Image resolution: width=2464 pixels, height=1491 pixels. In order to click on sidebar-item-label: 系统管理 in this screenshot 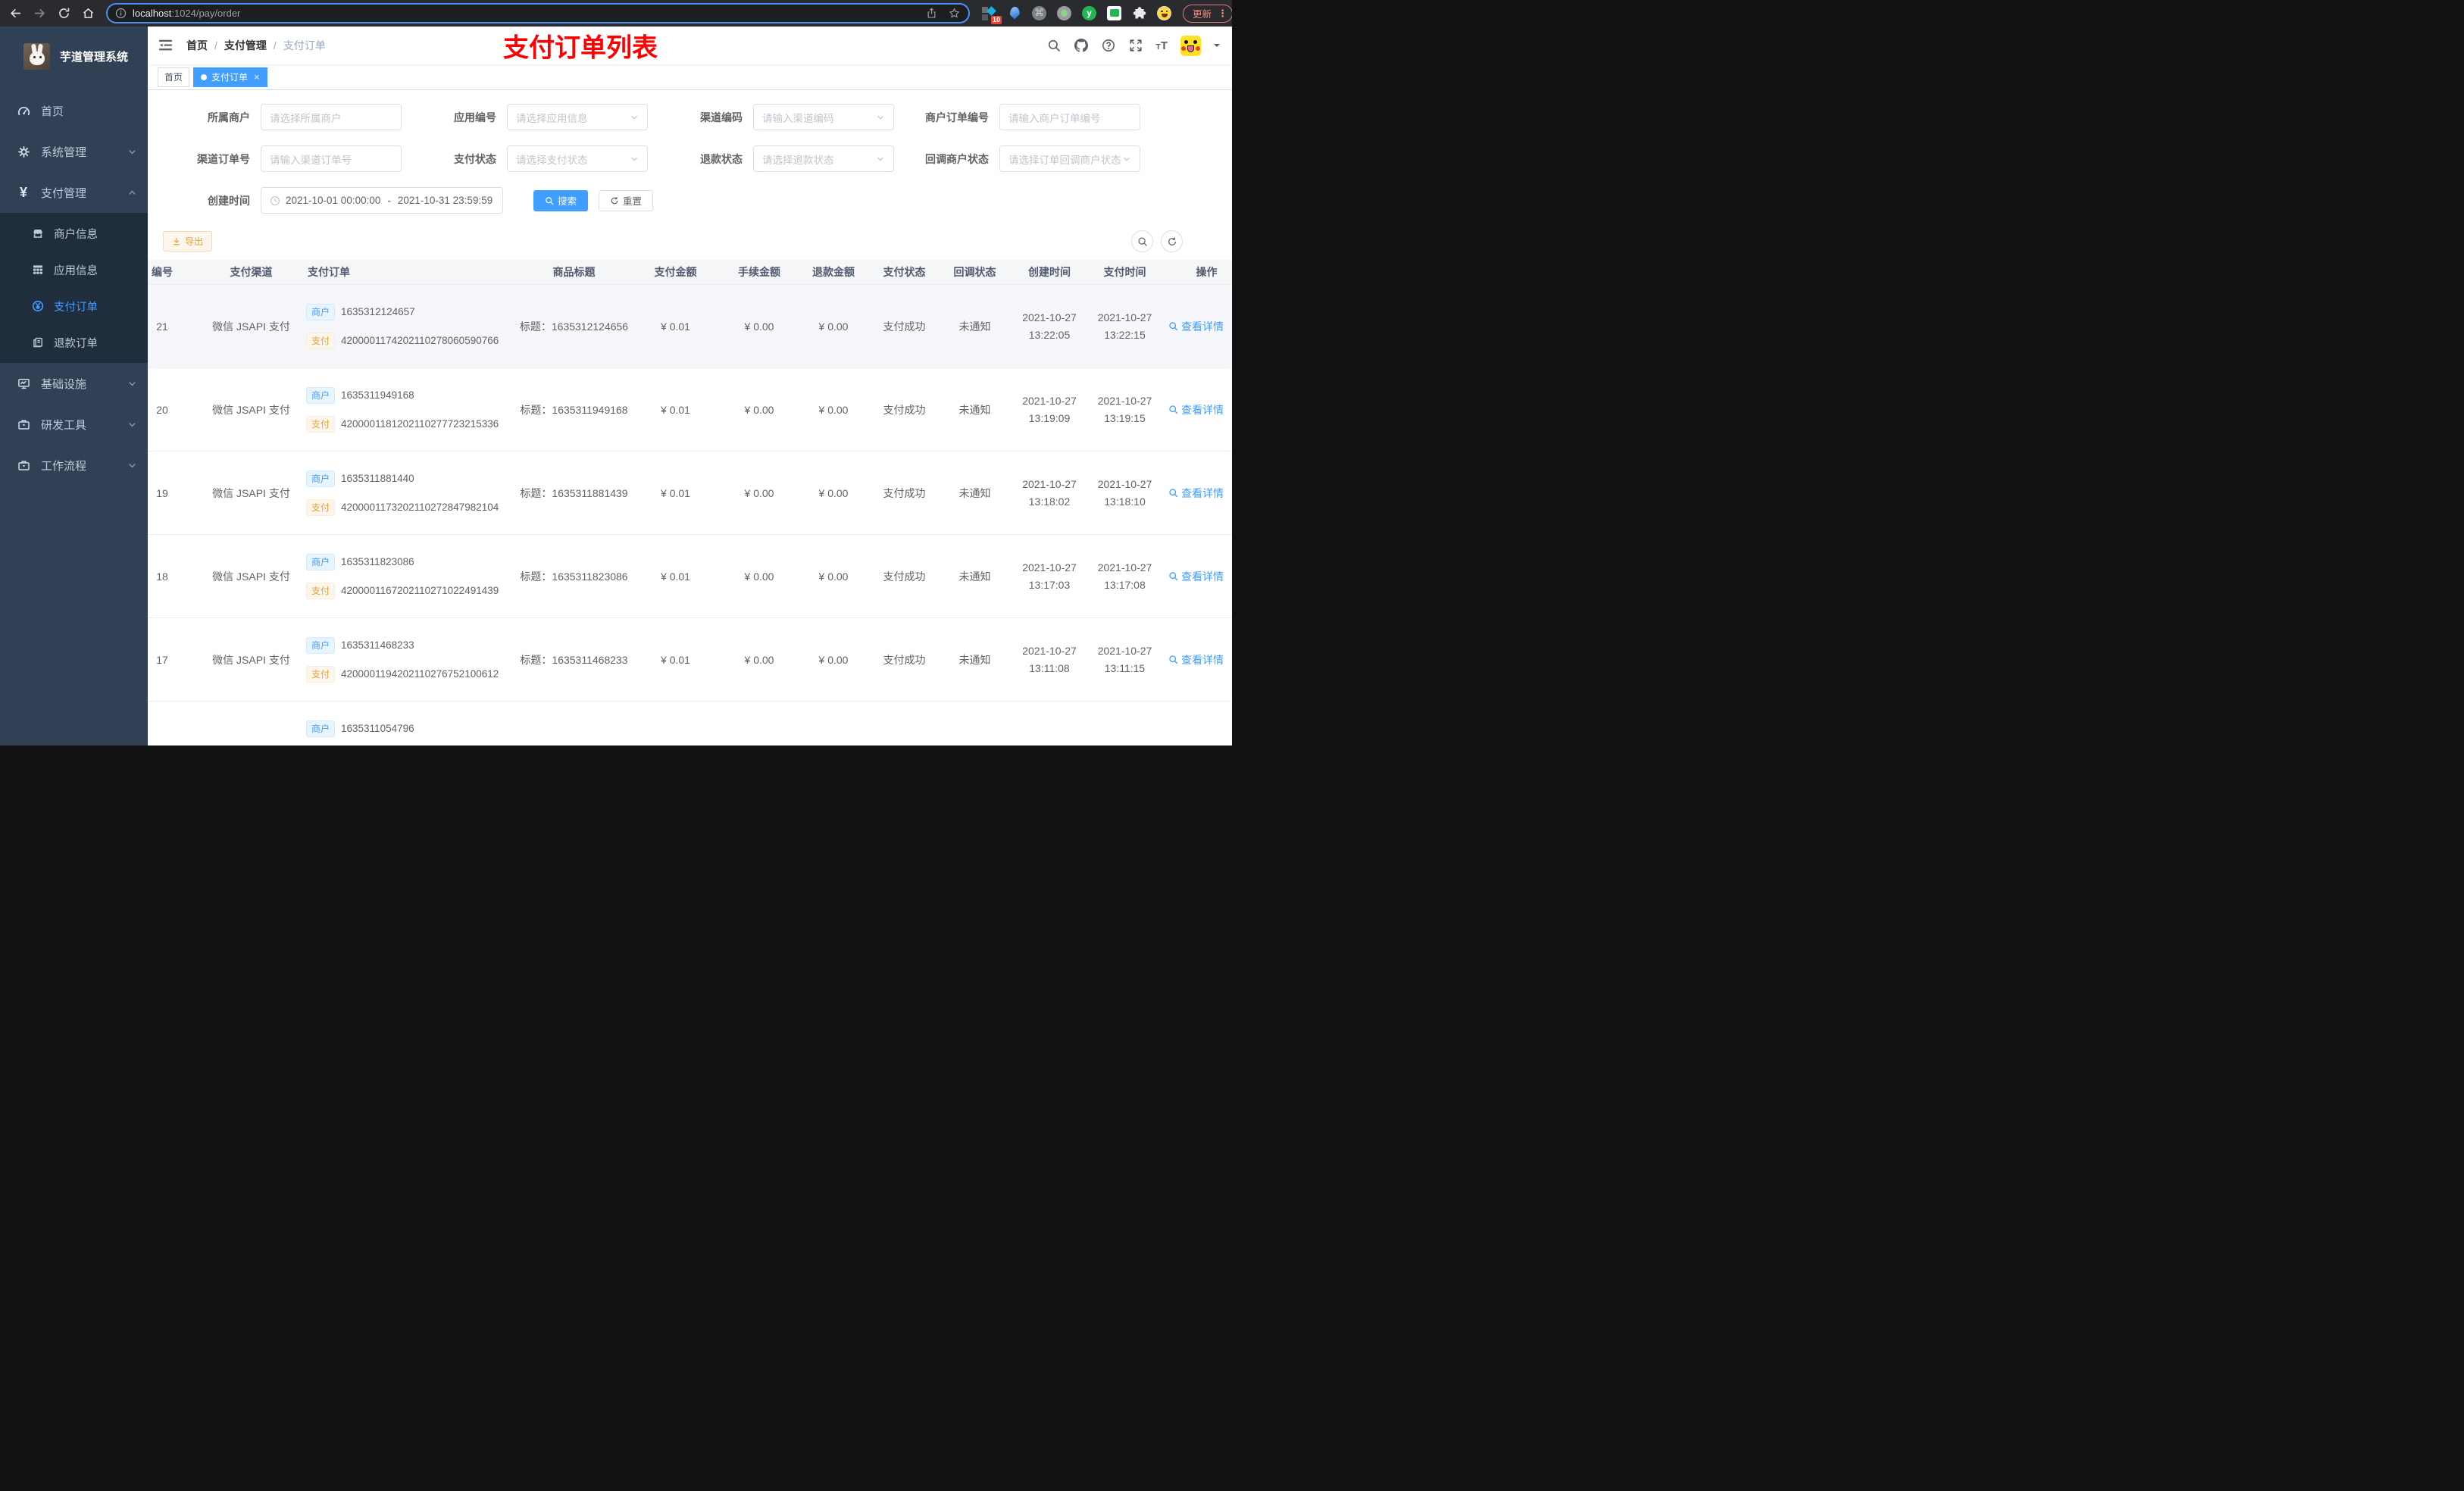, I will do `click(64, 152)`.